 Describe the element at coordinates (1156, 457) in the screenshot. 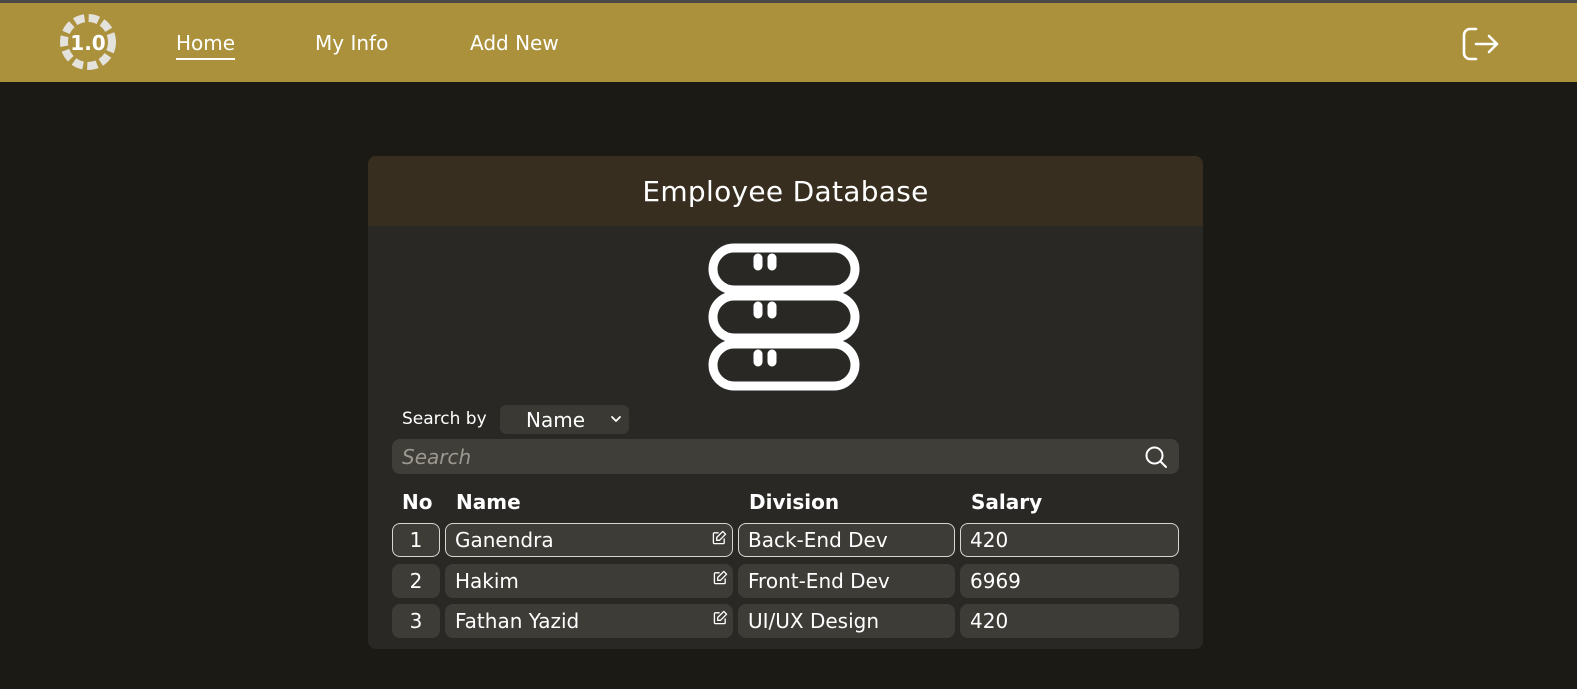

I see `search-icon` at that location.